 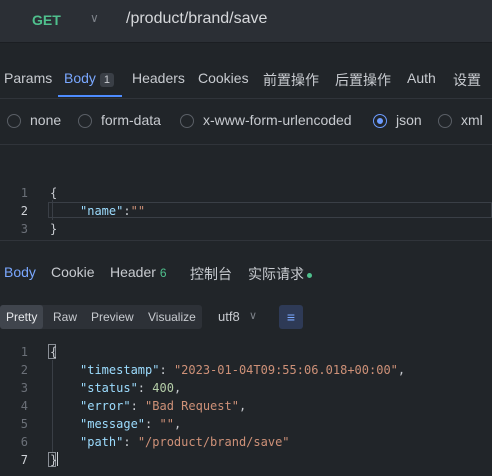 I want to click on format-preview: Preview, so click(x=112, y=317).